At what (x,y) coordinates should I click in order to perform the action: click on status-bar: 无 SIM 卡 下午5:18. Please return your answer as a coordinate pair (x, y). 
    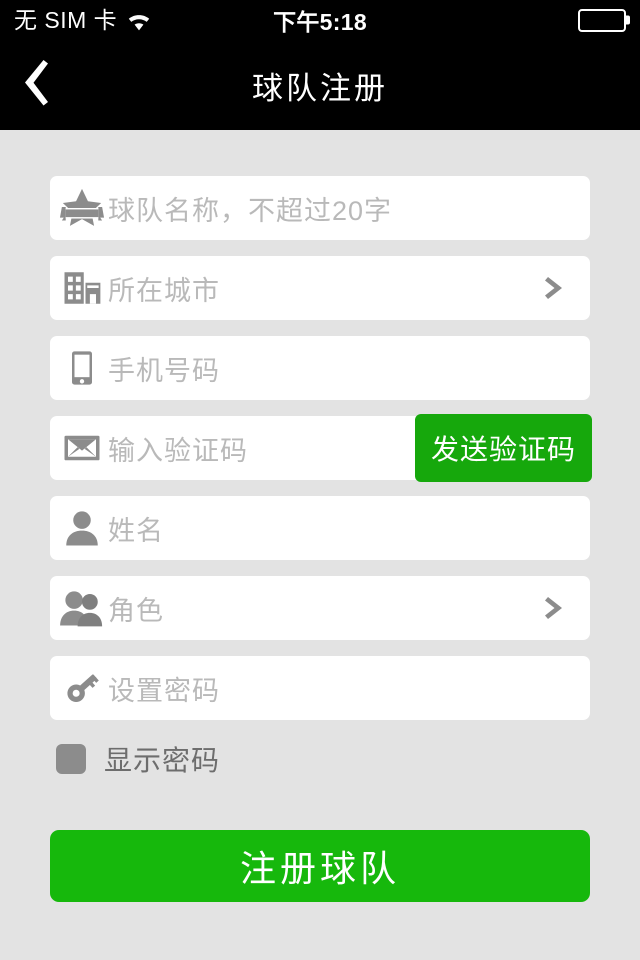
    Looking at the image, I should click on (320, 20).